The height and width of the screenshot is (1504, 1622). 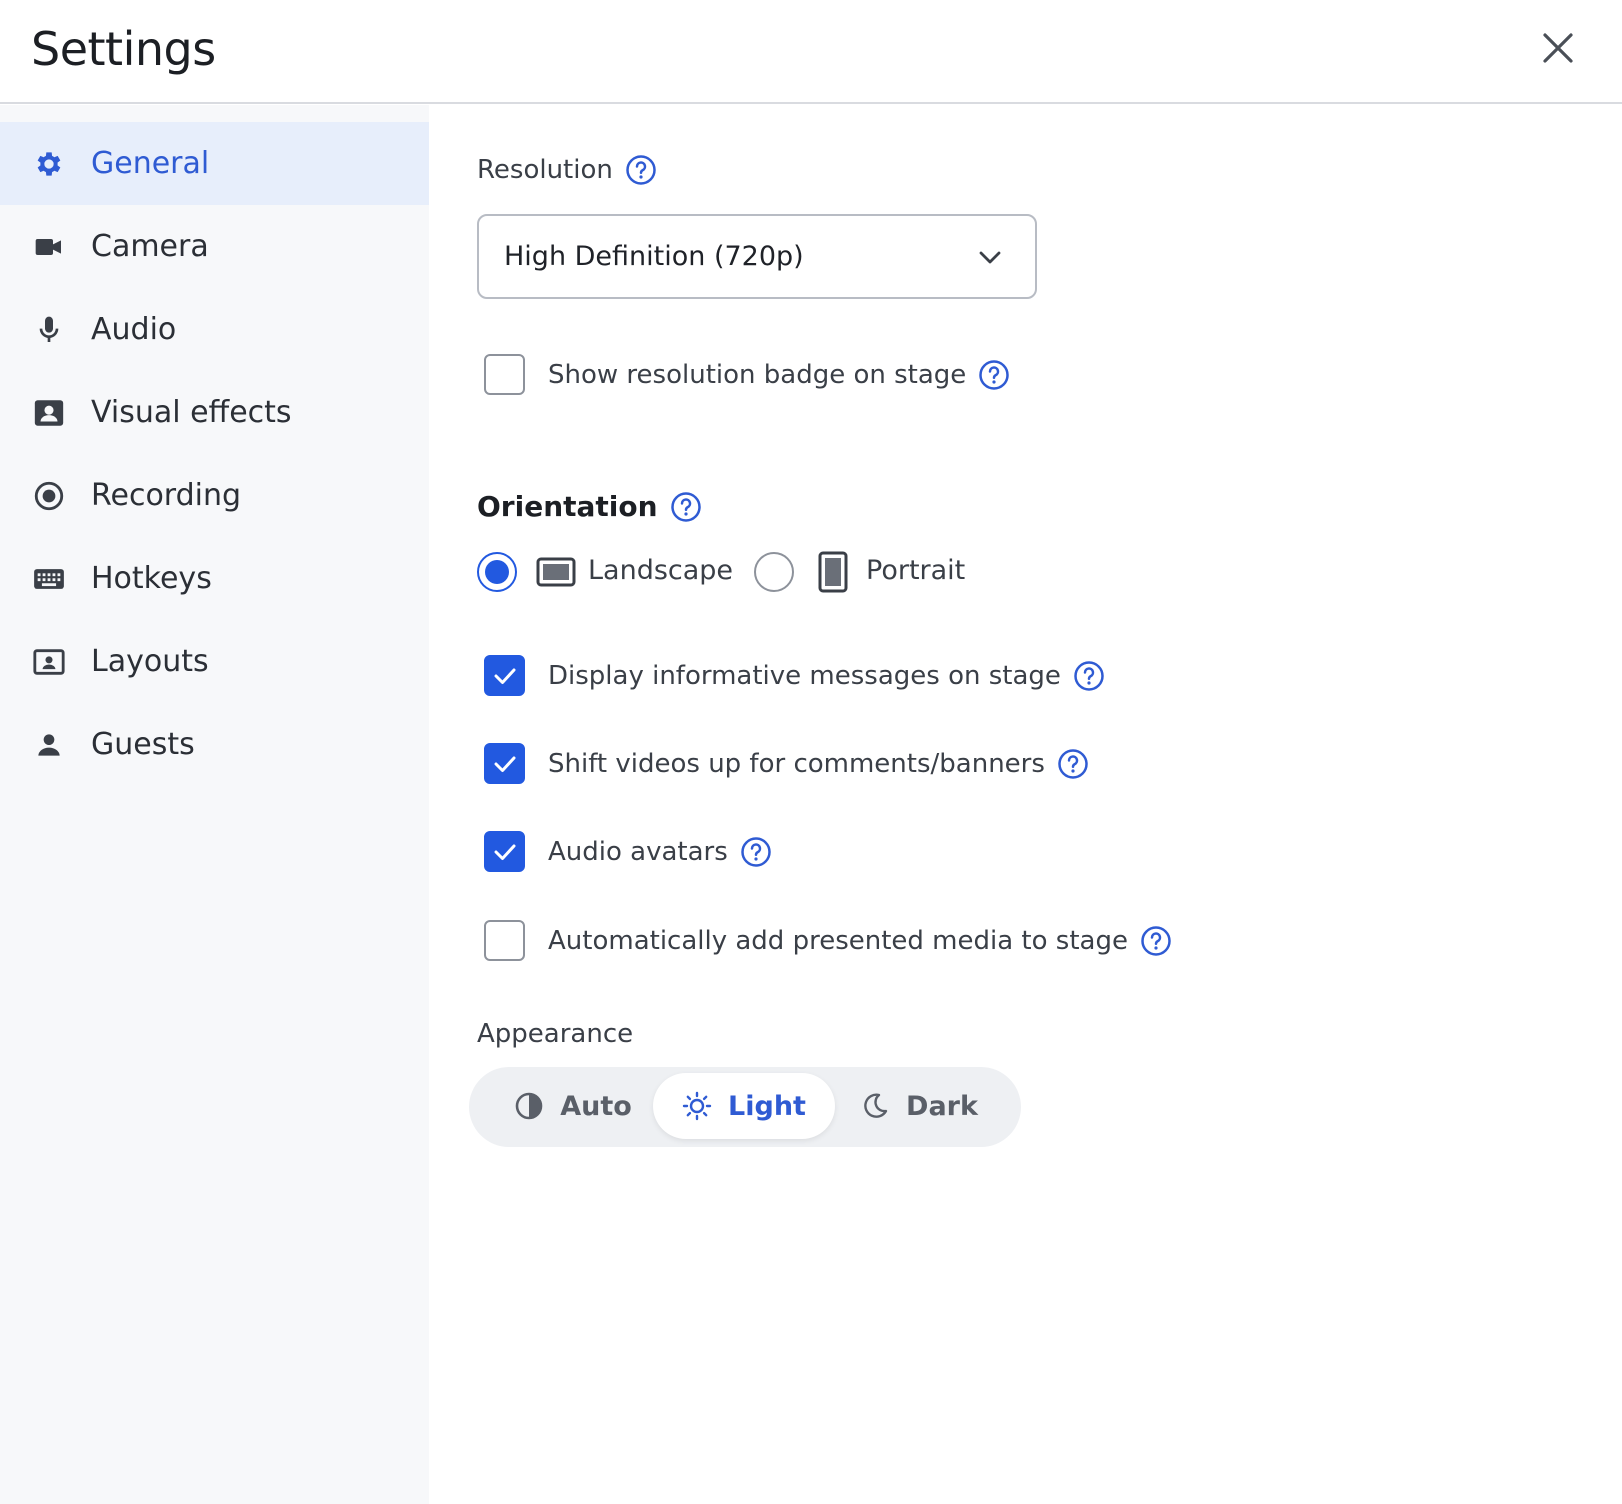 I want to click on sidebar-item-label: Audio, so click(x=134, y=329).